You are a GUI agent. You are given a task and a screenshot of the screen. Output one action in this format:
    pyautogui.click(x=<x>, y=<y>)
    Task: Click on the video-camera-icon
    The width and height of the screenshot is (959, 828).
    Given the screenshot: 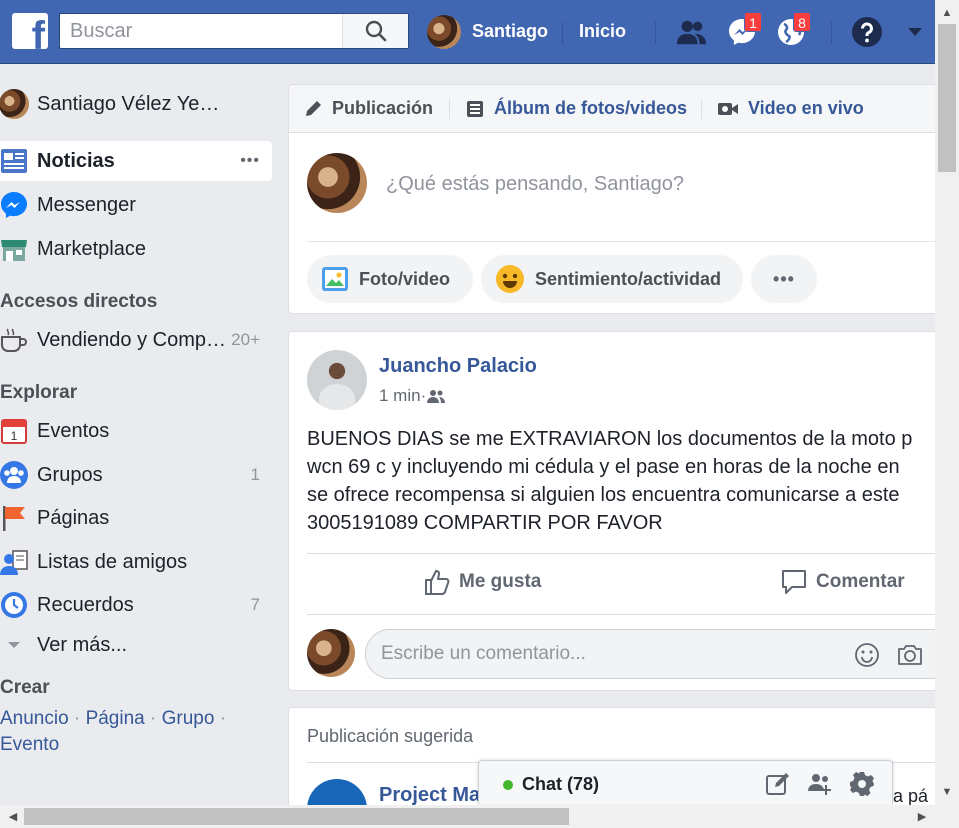 What is the action you would take?
    pyautogui.click(x=728, y=108)
    